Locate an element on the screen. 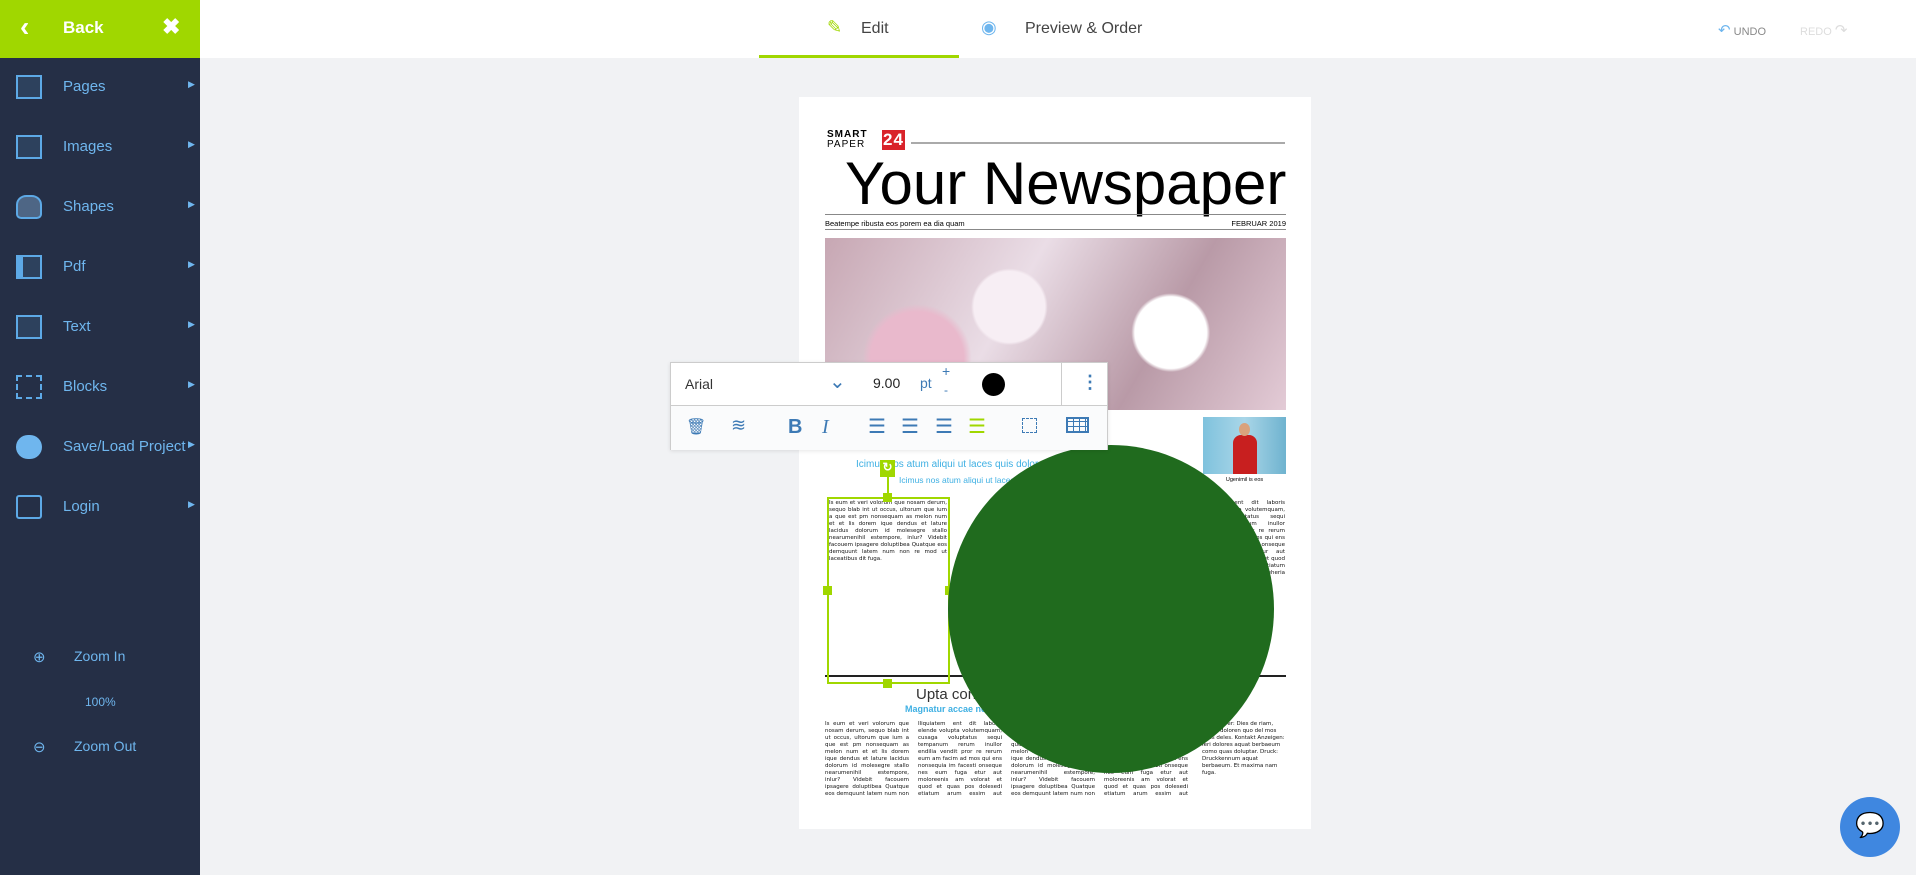  resize-handle-top is located at coordinates (887, 497).